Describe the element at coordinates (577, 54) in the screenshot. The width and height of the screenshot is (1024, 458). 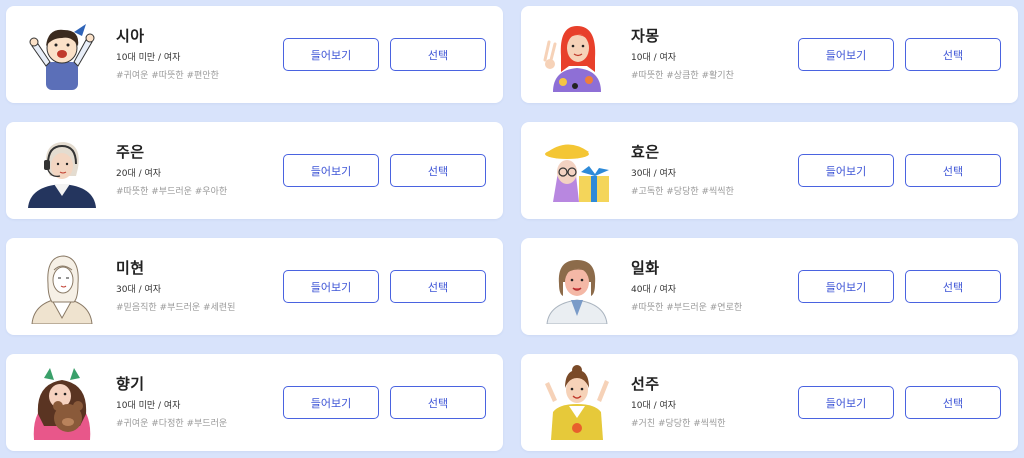
I see `redhair-girl-avatar` at that location.